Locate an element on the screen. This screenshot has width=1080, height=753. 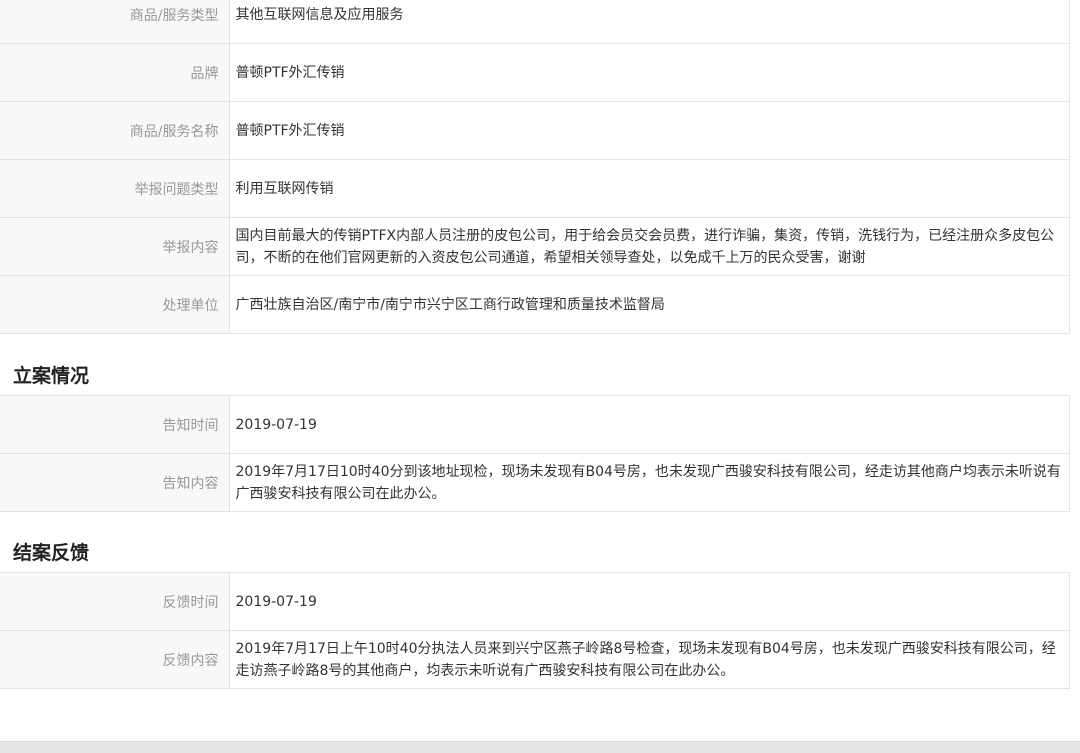
info-row-product-name: 商品/服务名称 普顿PTF外汇传销 is located at coordinates (535, 130).